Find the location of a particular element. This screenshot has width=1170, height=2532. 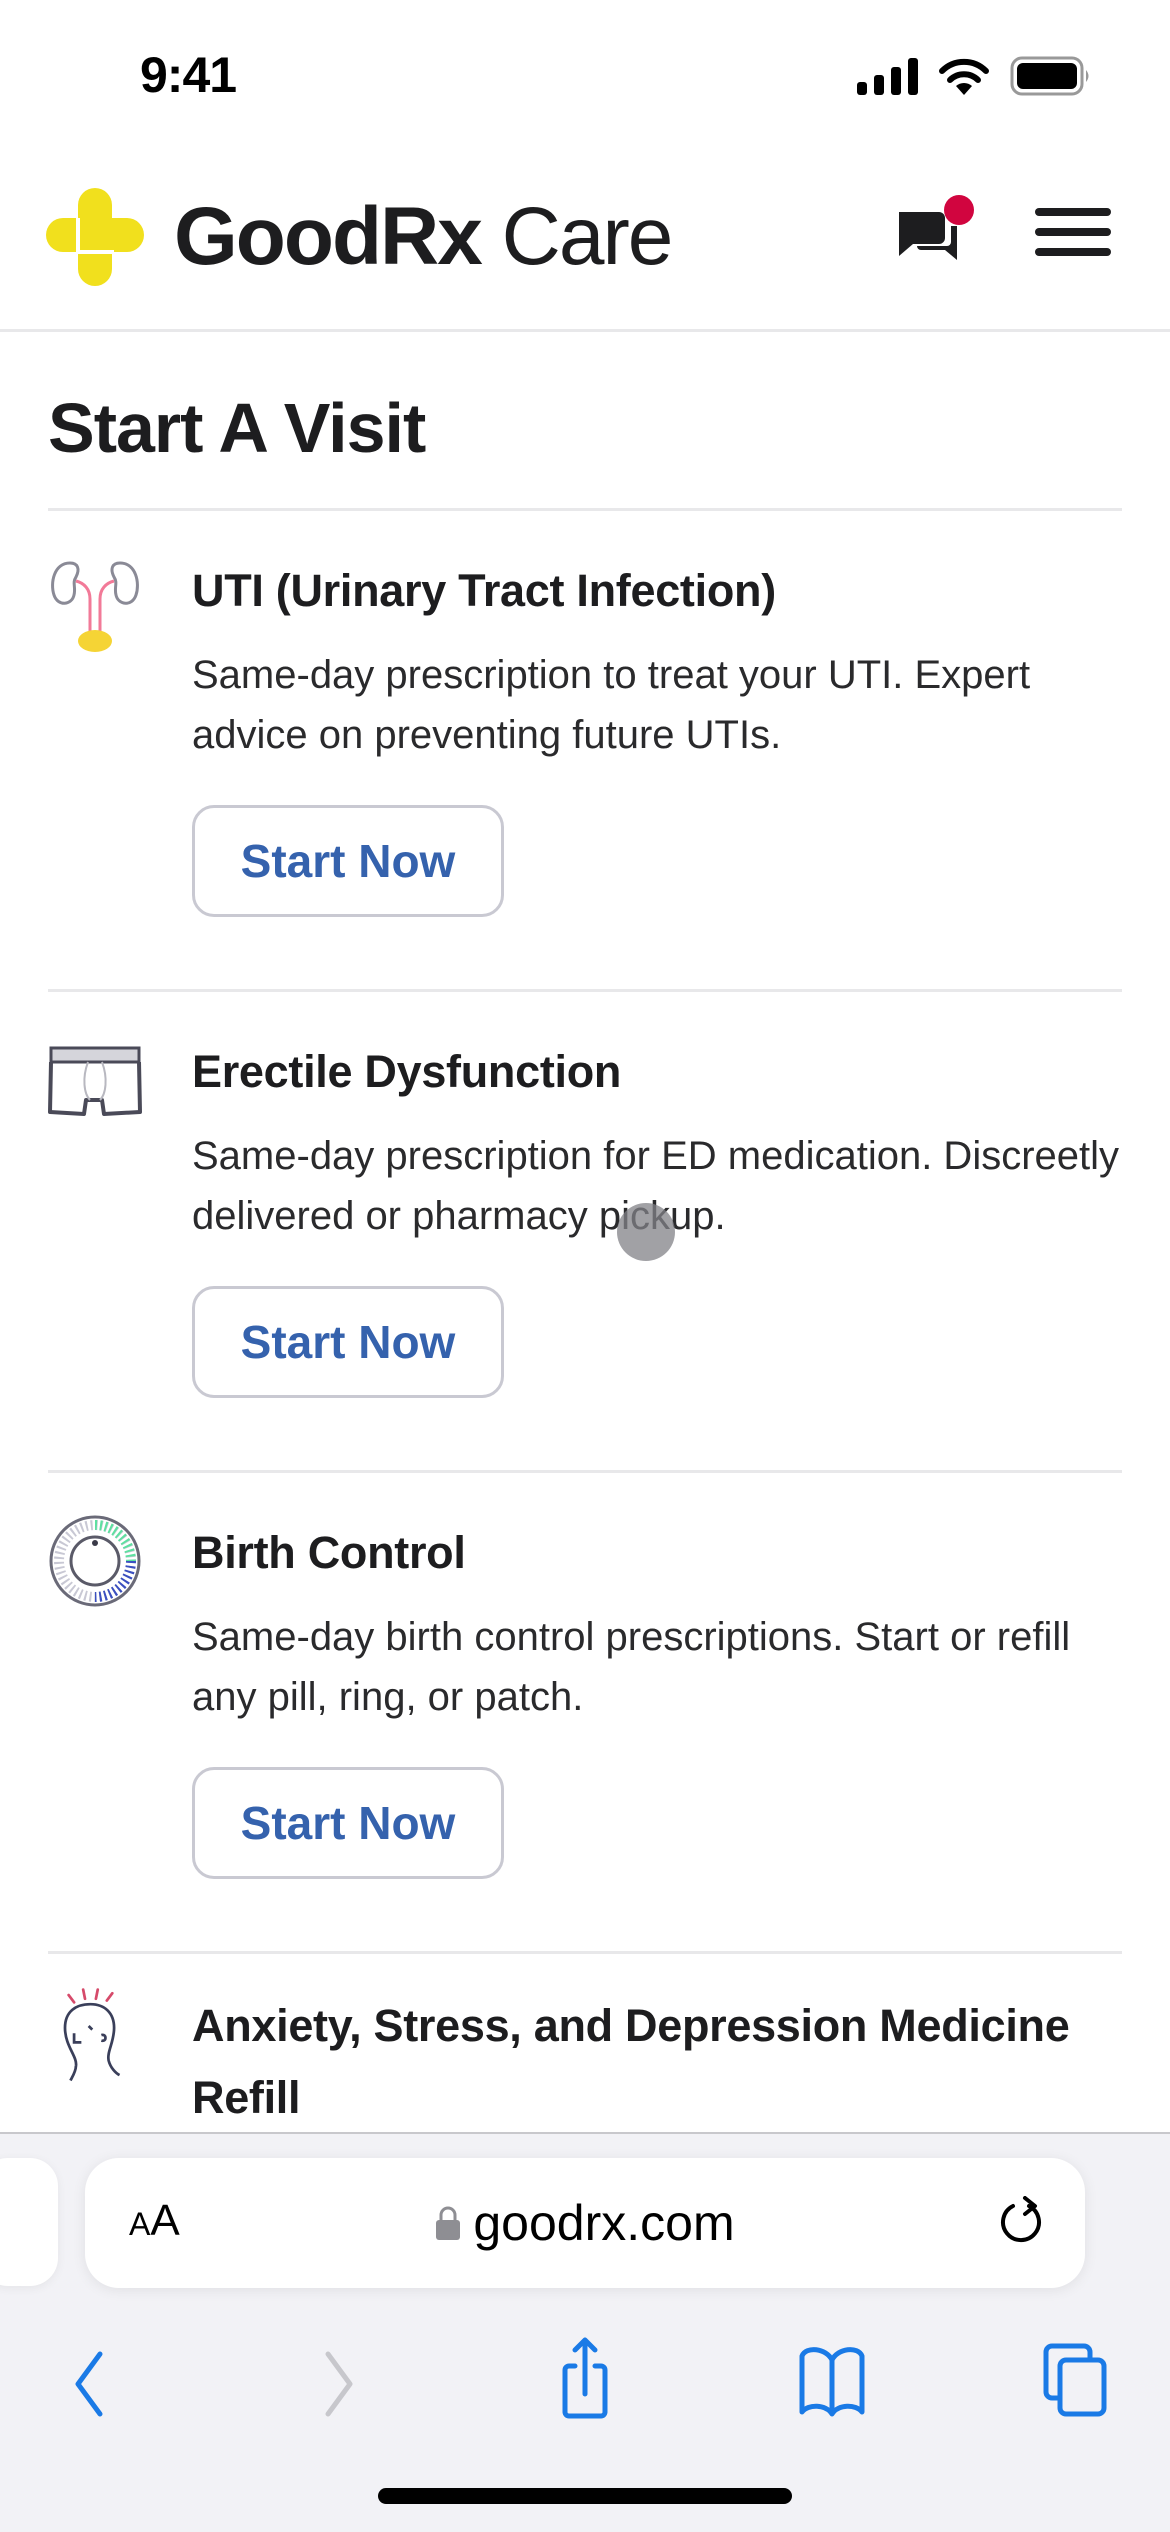

previous-tab-peek is located at coordinates (29, 2222).